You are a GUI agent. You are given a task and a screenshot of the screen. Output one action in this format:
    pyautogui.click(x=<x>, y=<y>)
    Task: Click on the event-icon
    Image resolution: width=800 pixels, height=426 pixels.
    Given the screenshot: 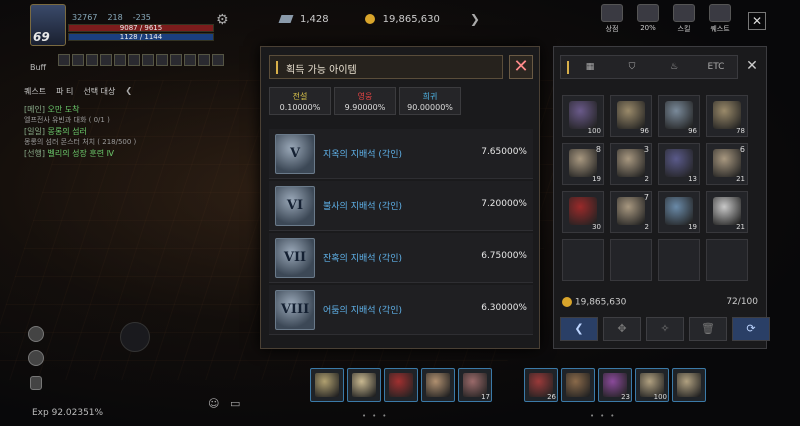 What is the action you would take?
    pyautogui.click(x=648, y=13)
    